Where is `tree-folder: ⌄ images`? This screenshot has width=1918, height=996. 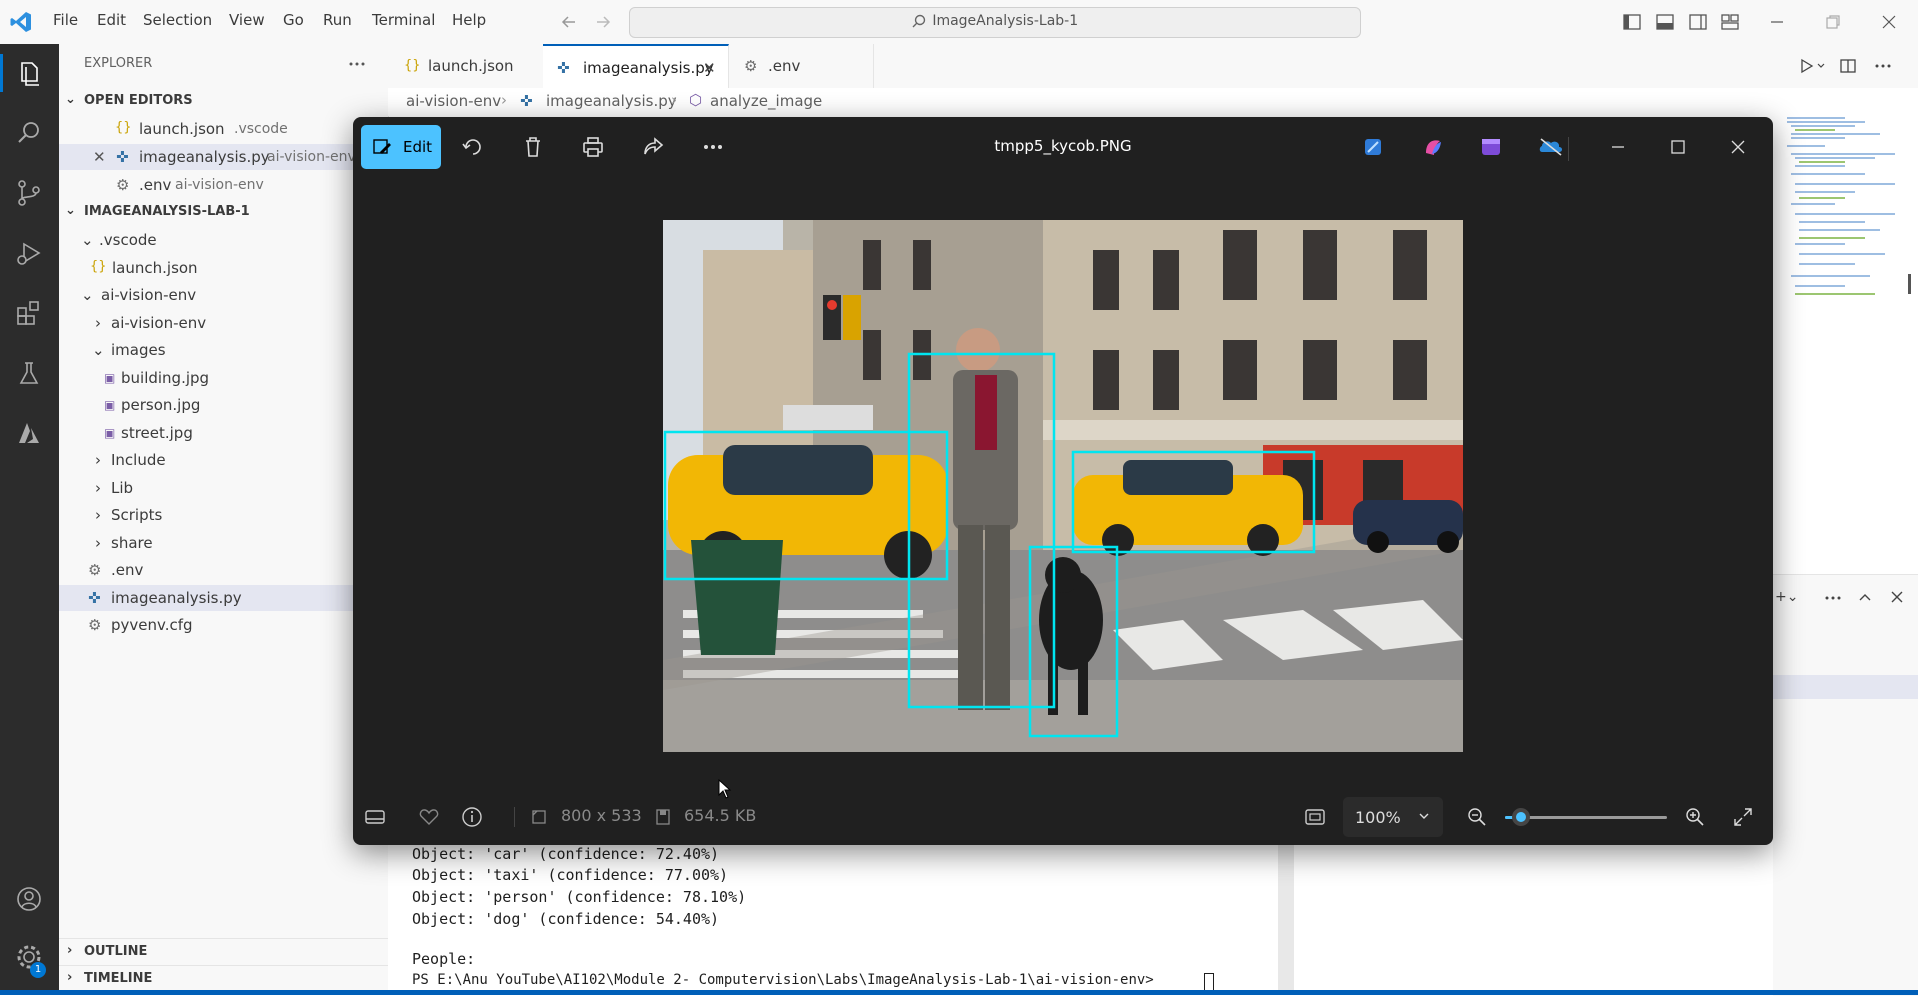
tree-folder: ⌄ images is located at coordinates (223, 350).